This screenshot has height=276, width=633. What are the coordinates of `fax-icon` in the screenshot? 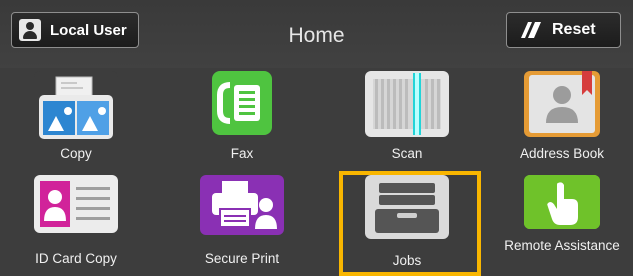 It's located at (242, 103).